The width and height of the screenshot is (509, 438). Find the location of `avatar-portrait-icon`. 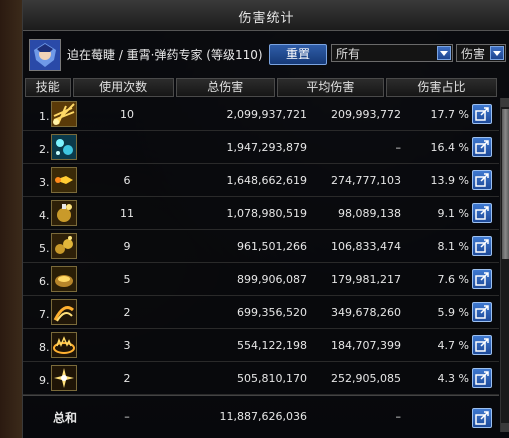

avatar-portrait-icon is located at coordinates (45, 55).